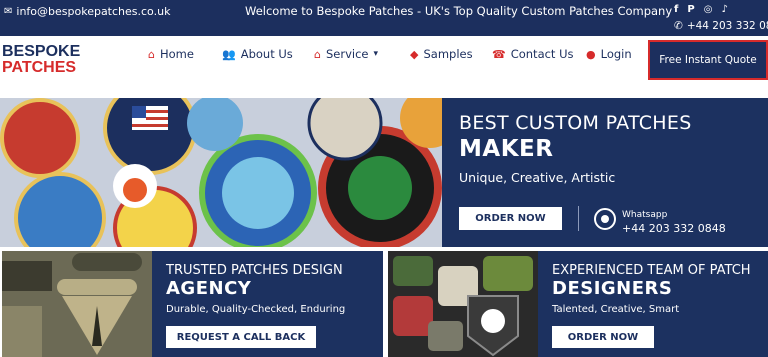  I want to click on phone-link: ✆ +44 203 332 0848, so click(721, 26).